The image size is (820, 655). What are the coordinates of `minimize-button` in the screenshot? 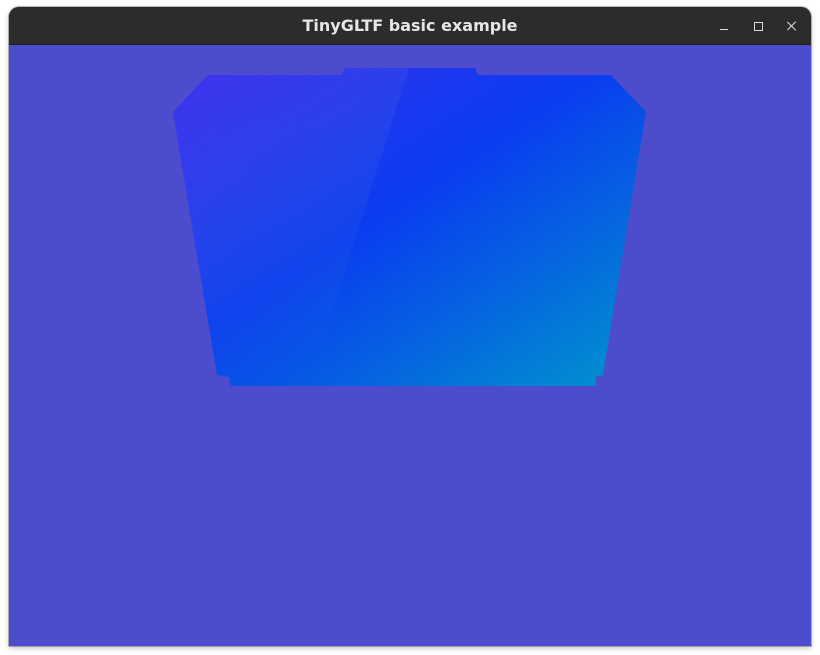 It's located at (724, 26).